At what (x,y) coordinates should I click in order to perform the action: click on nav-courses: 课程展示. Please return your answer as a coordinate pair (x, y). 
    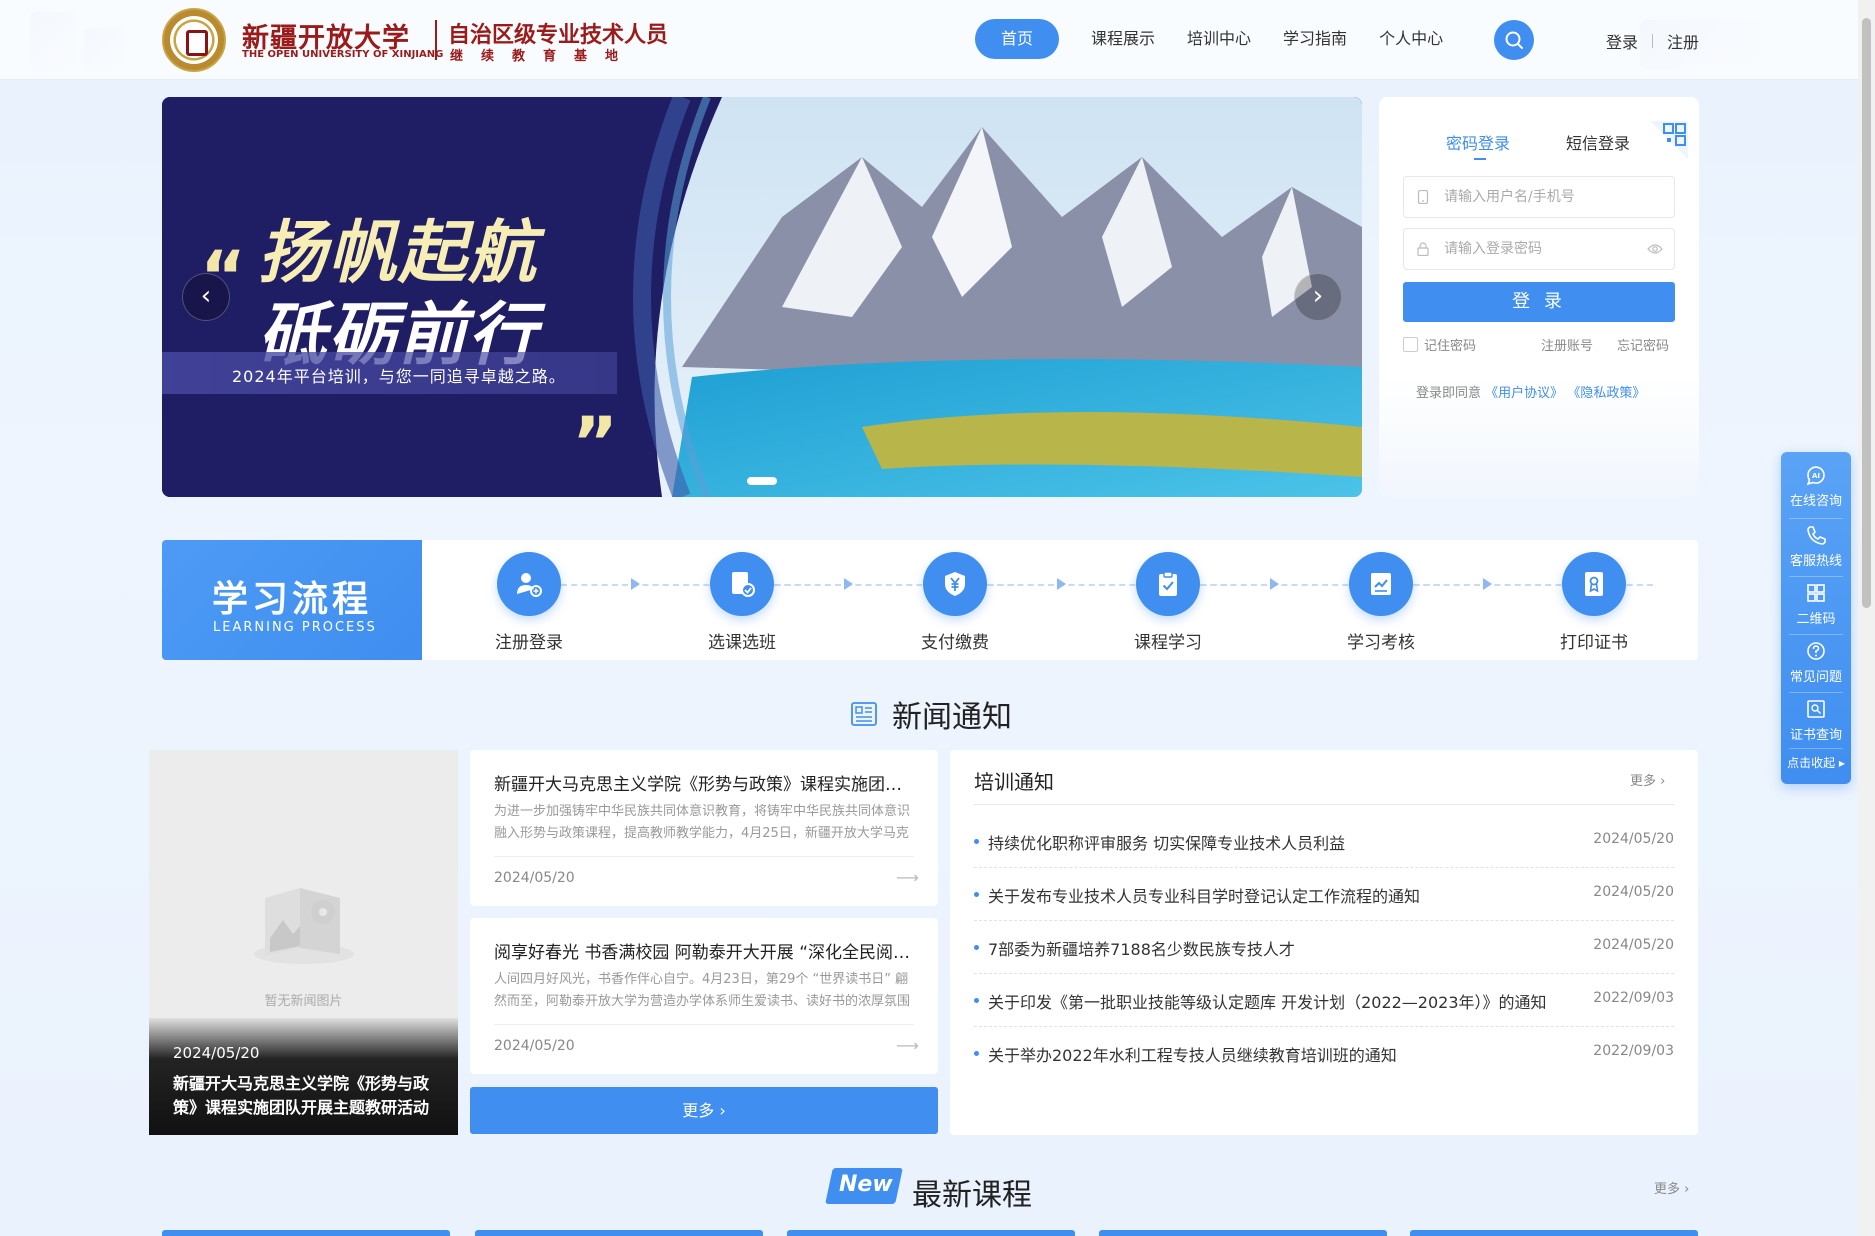
    Looking at the image, I should click on (1123, 39).